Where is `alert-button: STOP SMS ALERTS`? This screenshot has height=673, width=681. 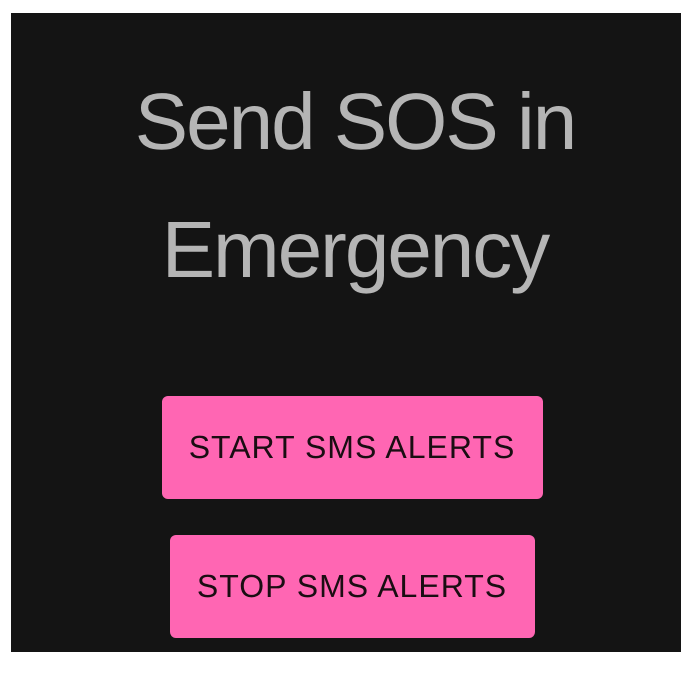
alert-button: STOP SMS ALERTS is located at coordinates (352, 586).